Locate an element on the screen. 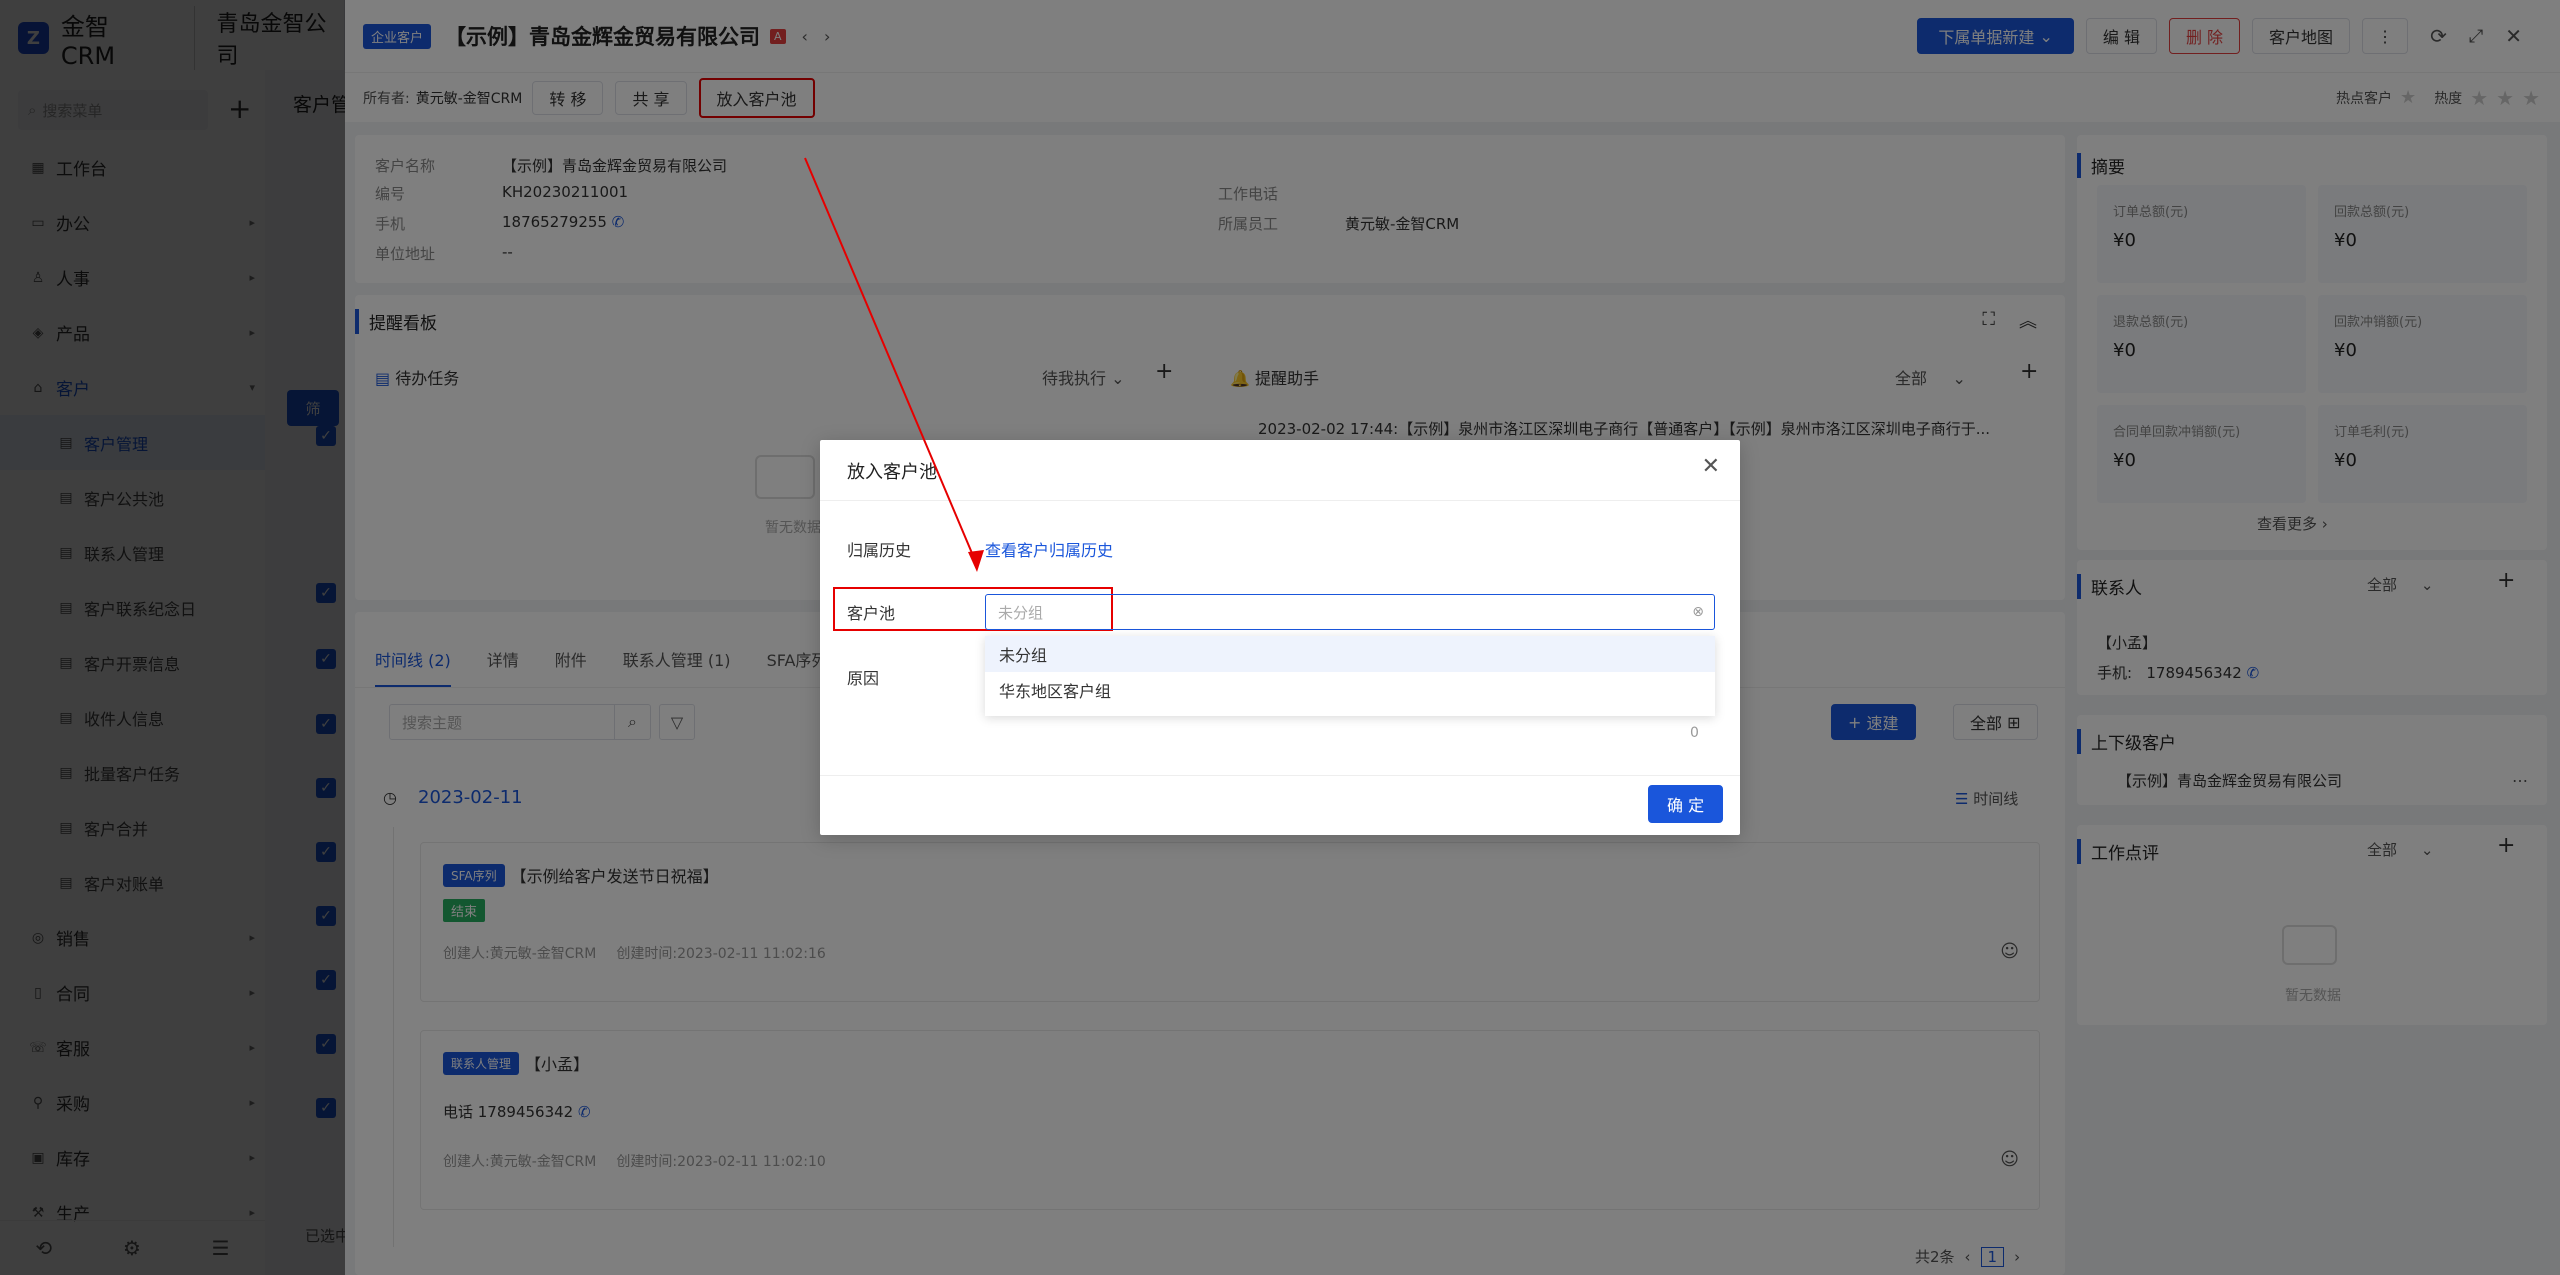 This screenshot has height=1275, width=2560. history-label: 归属历史 is located at coordinates (879, 550).